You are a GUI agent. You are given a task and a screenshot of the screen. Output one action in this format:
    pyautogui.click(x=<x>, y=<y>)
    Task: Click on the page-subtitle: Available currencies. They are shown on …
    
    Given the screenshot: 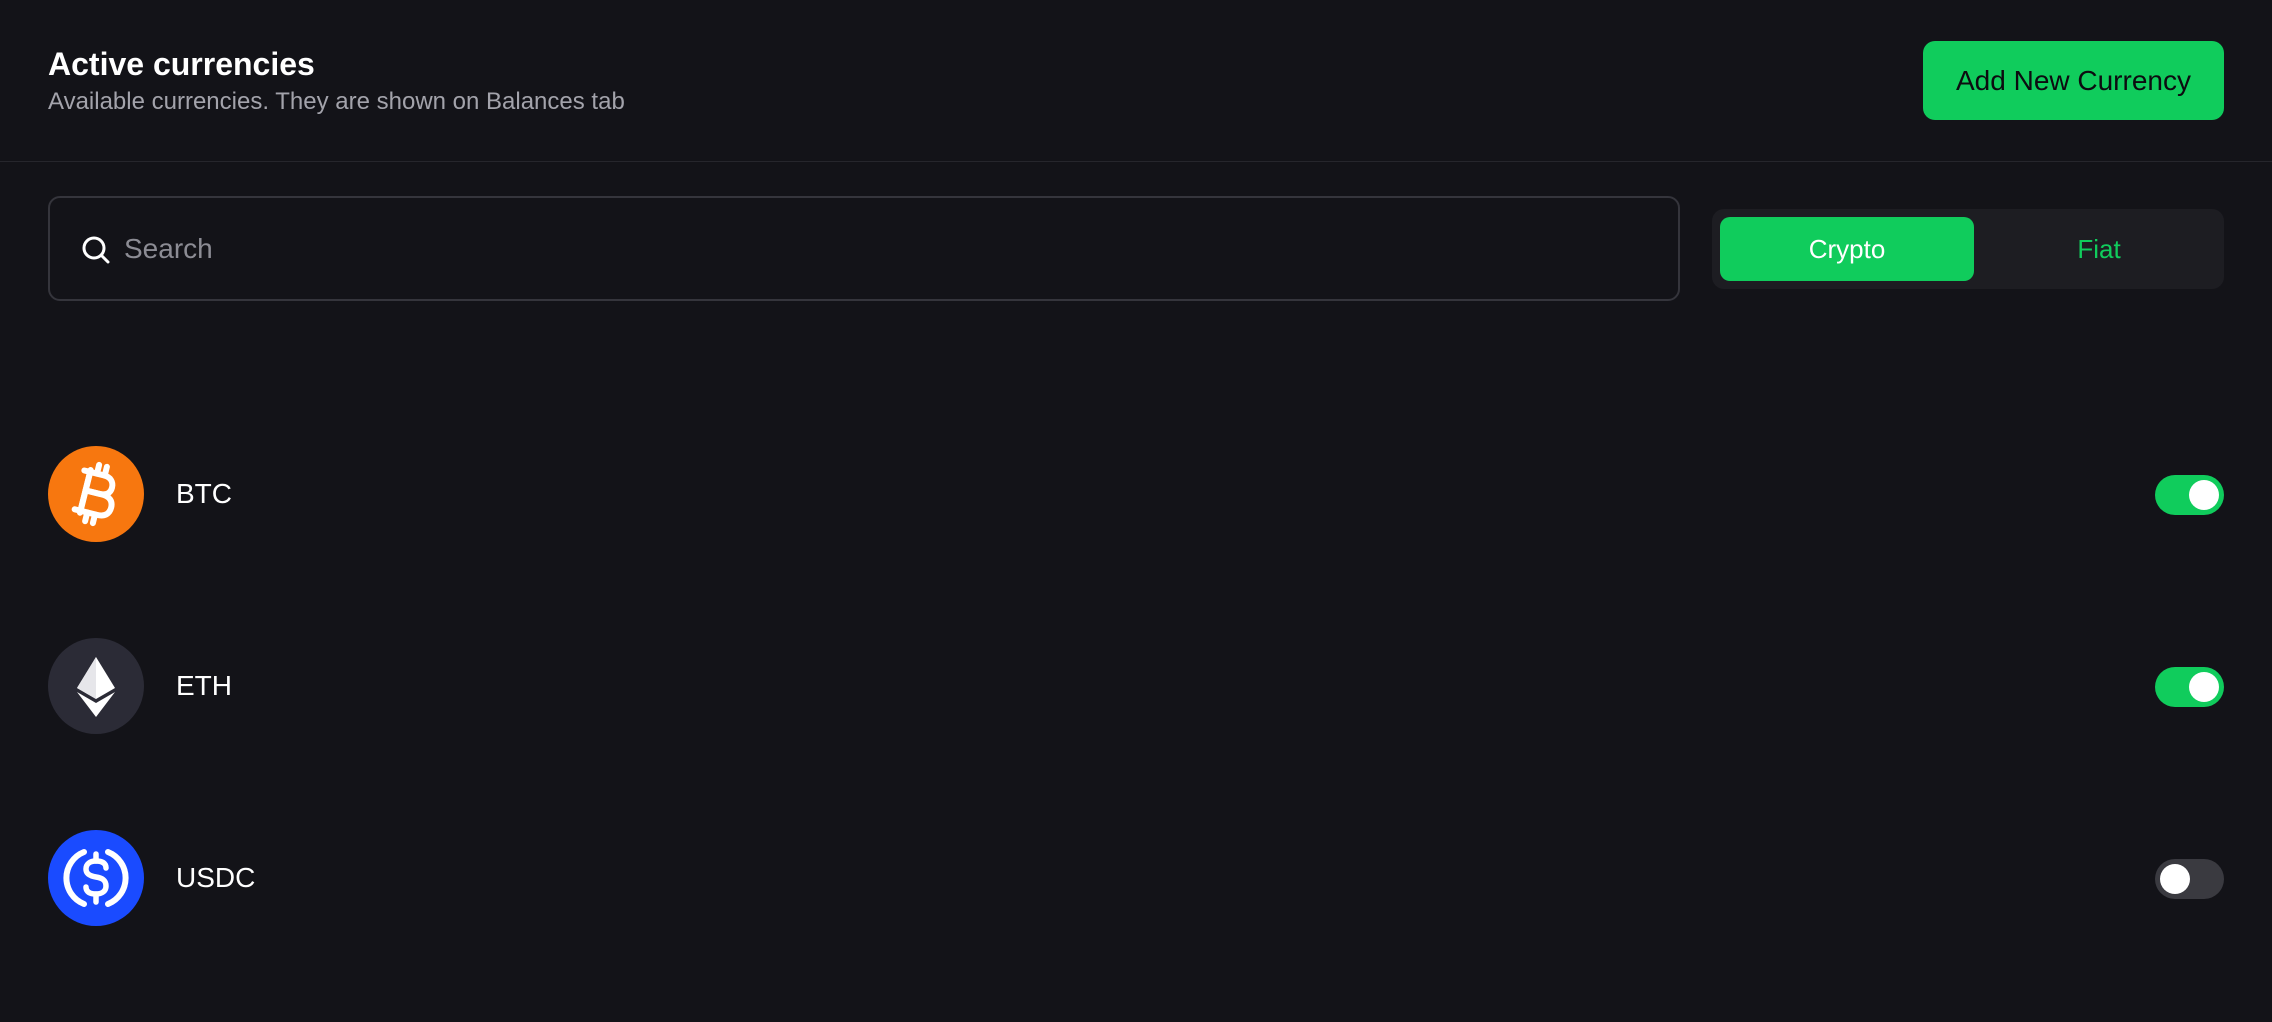 What is the action you would take?
    pyautogui.click(x=336, y=101)
    